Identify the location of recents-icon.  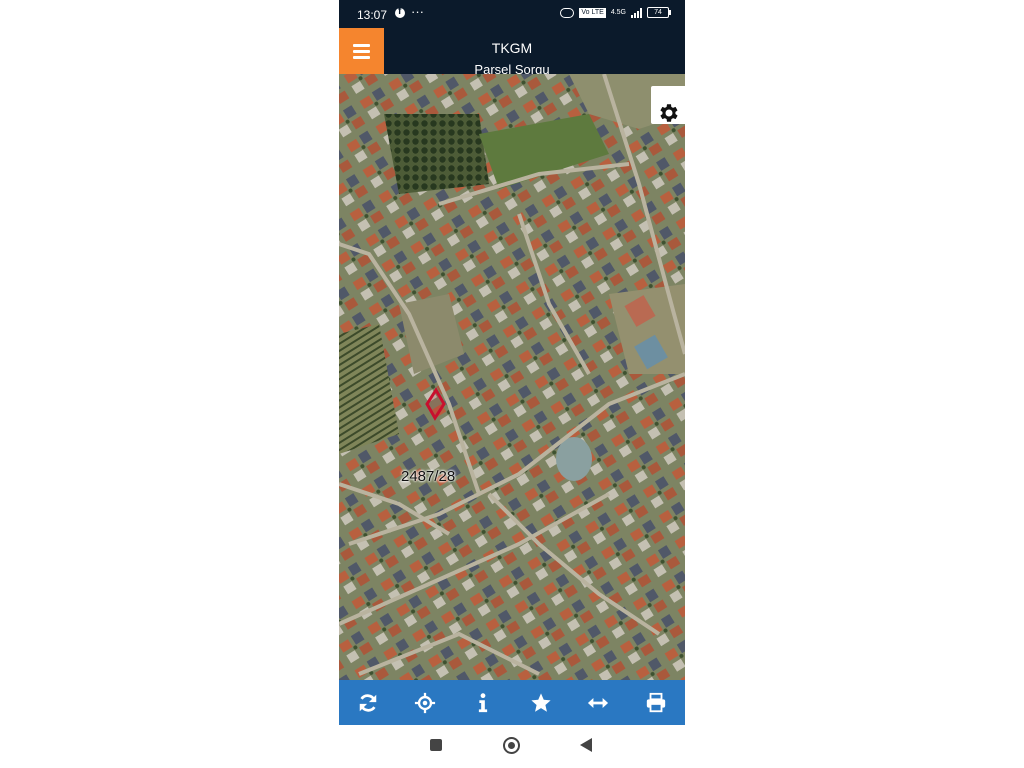
(436, 745).